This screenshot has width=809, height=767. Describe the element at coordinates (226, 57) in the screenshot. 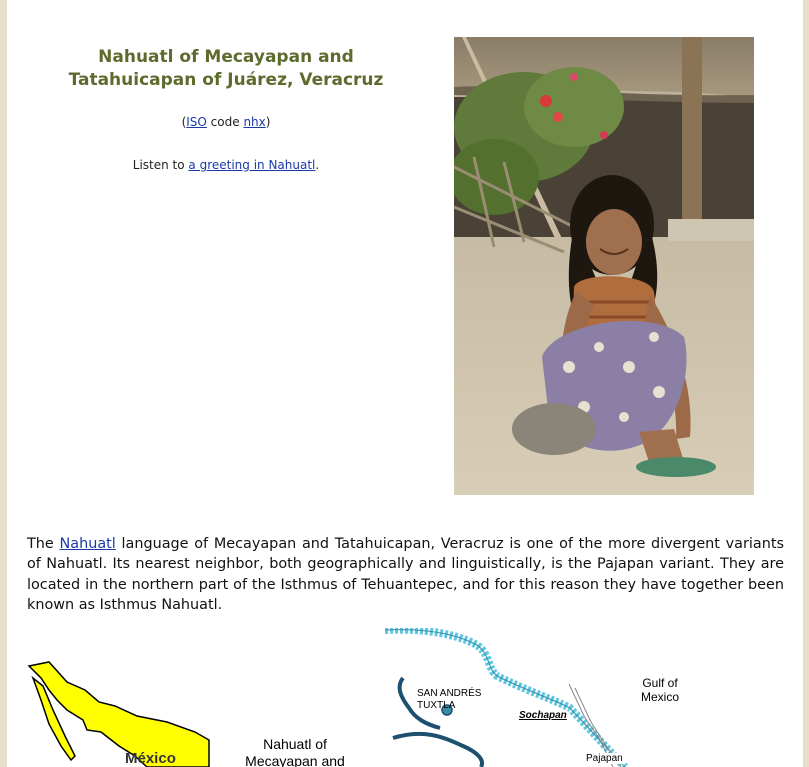

I see `title-line-1: Nahuatl of Mecayapan and` at that location.